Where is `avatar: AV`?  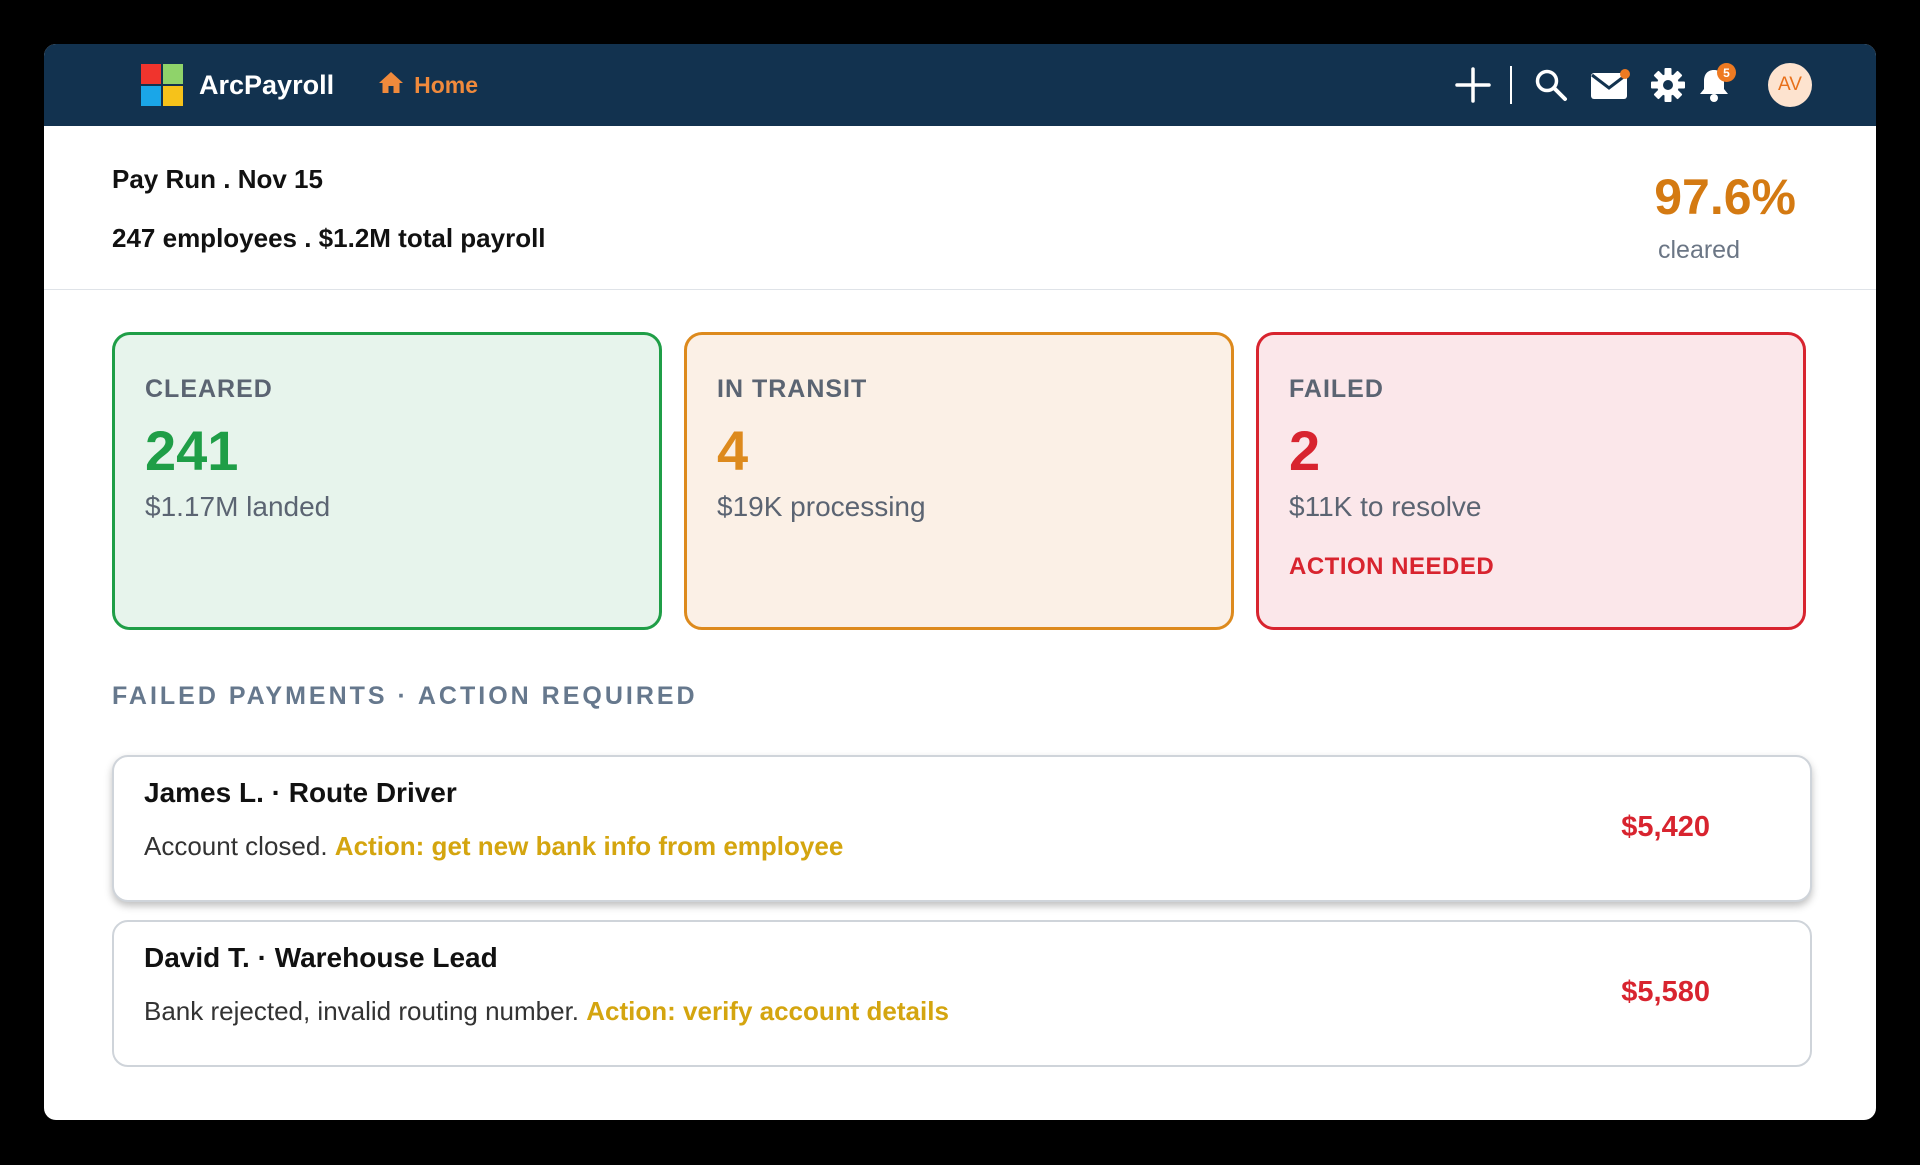 avatar: AV is located at coordinates (1790, 85).